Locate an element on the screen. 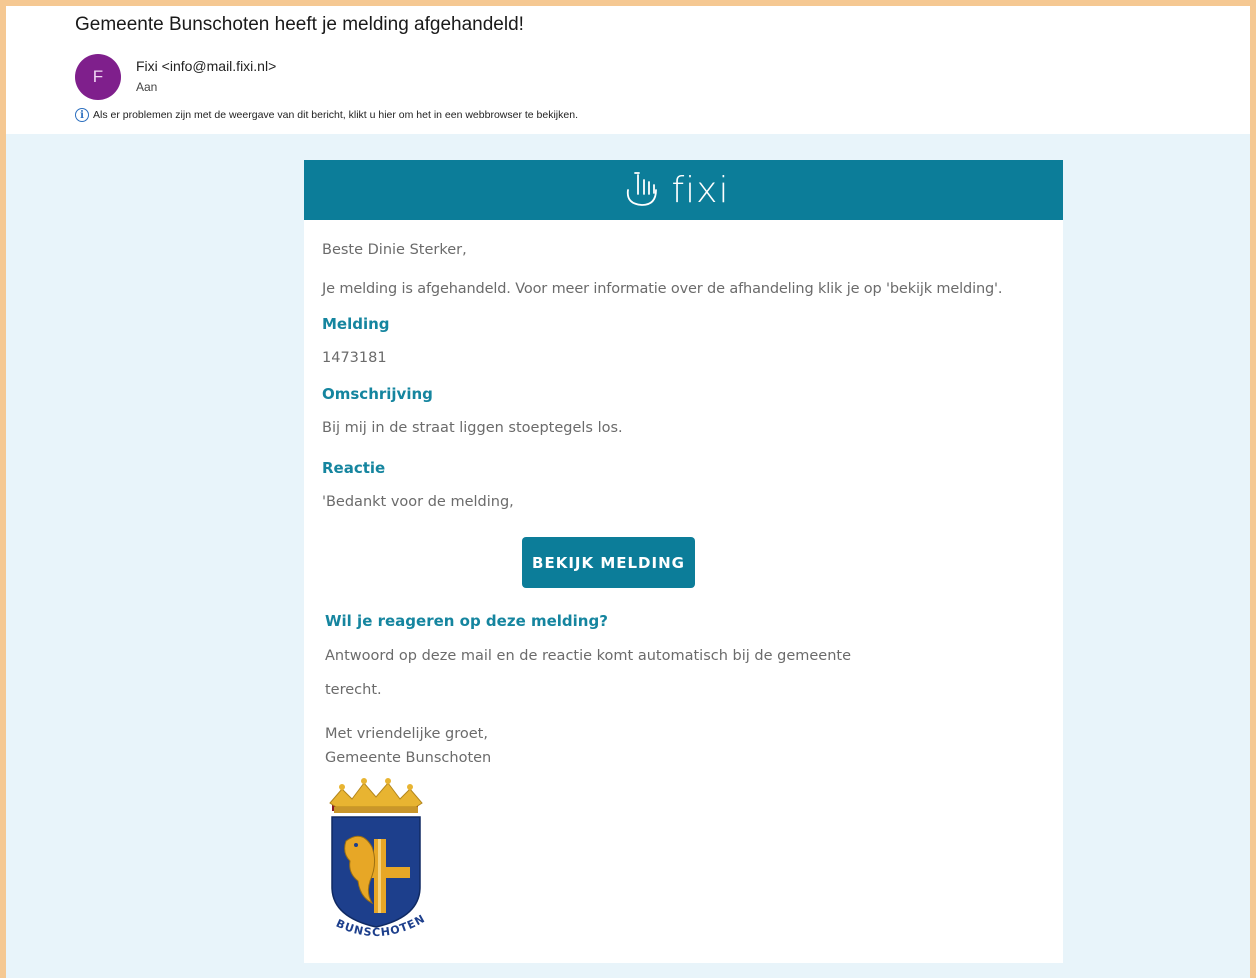 Image resolution: width=1256 pixels, height=978 pixels. brand-name: fixi is located at coordinates (700, 190).